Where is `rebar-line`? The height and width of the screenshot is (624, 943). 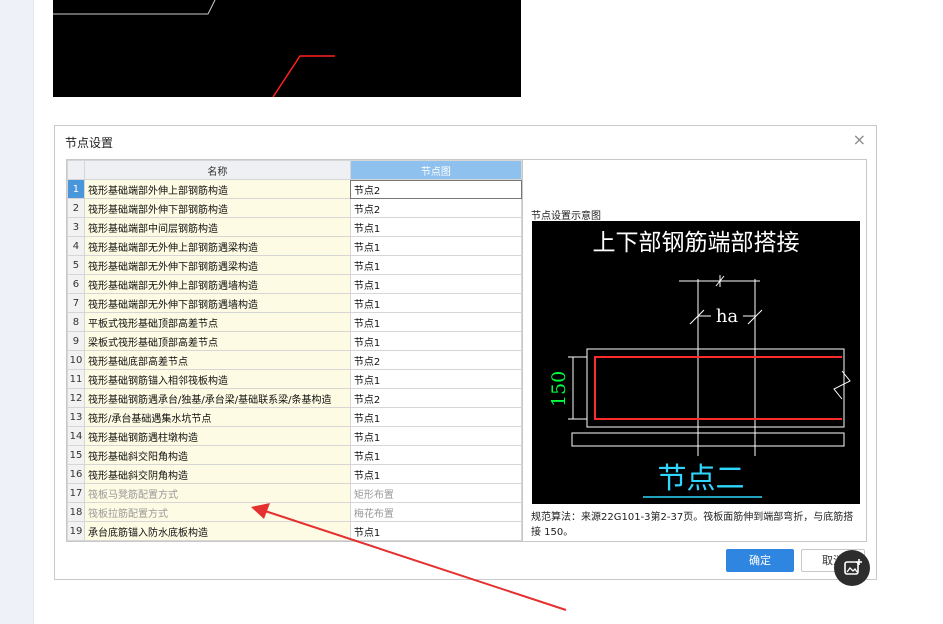
rebar-line is located at coordinates (718, 388).